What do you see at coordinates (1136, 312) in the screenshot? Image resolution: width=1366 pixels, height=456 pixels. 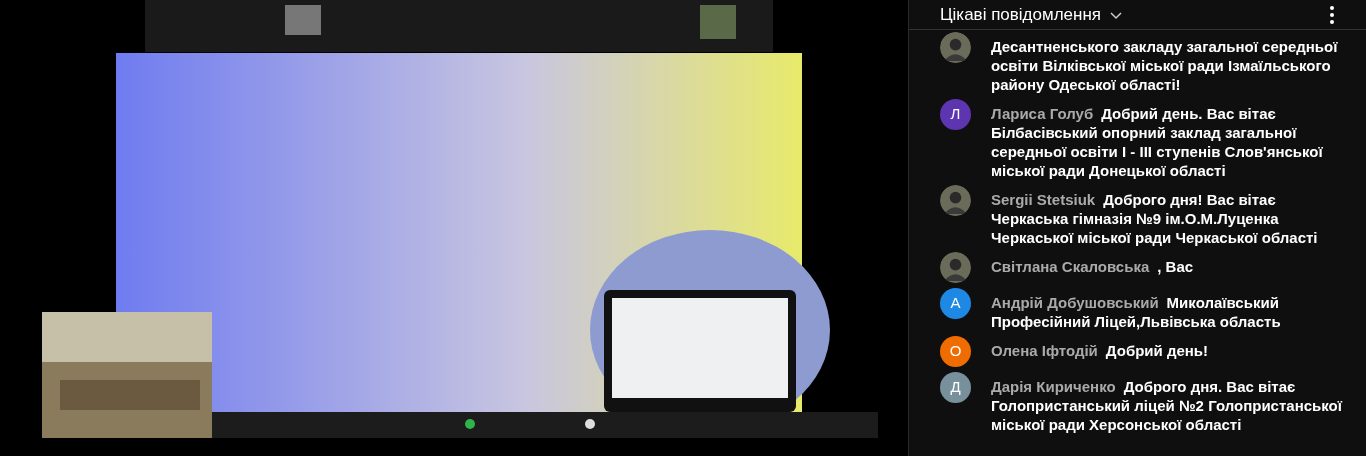 I see `chat-message: Андрій Добушовський Миколаївський Професійний Ліцей,Львівська область` at bounding box center [1136, 312].